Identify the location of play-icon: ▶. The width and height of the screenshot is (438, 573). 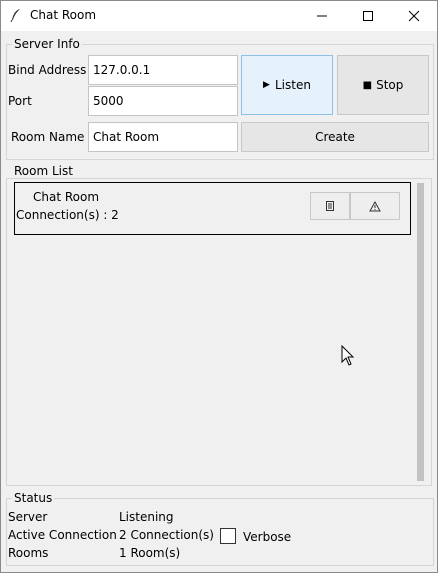
(266, 85).